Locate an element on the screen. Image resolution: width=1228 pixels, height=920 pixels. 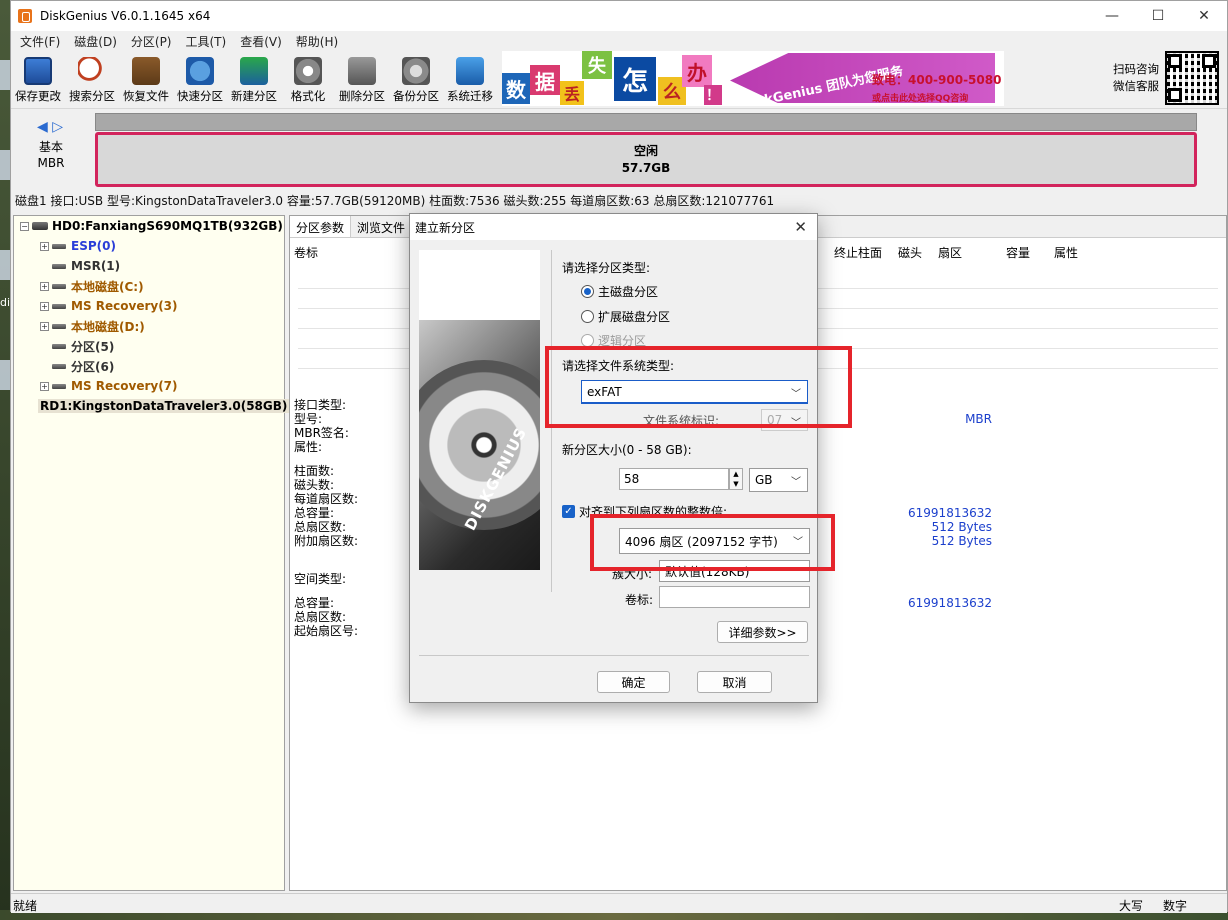
map-header-strip is located at coordinates (646, 122).